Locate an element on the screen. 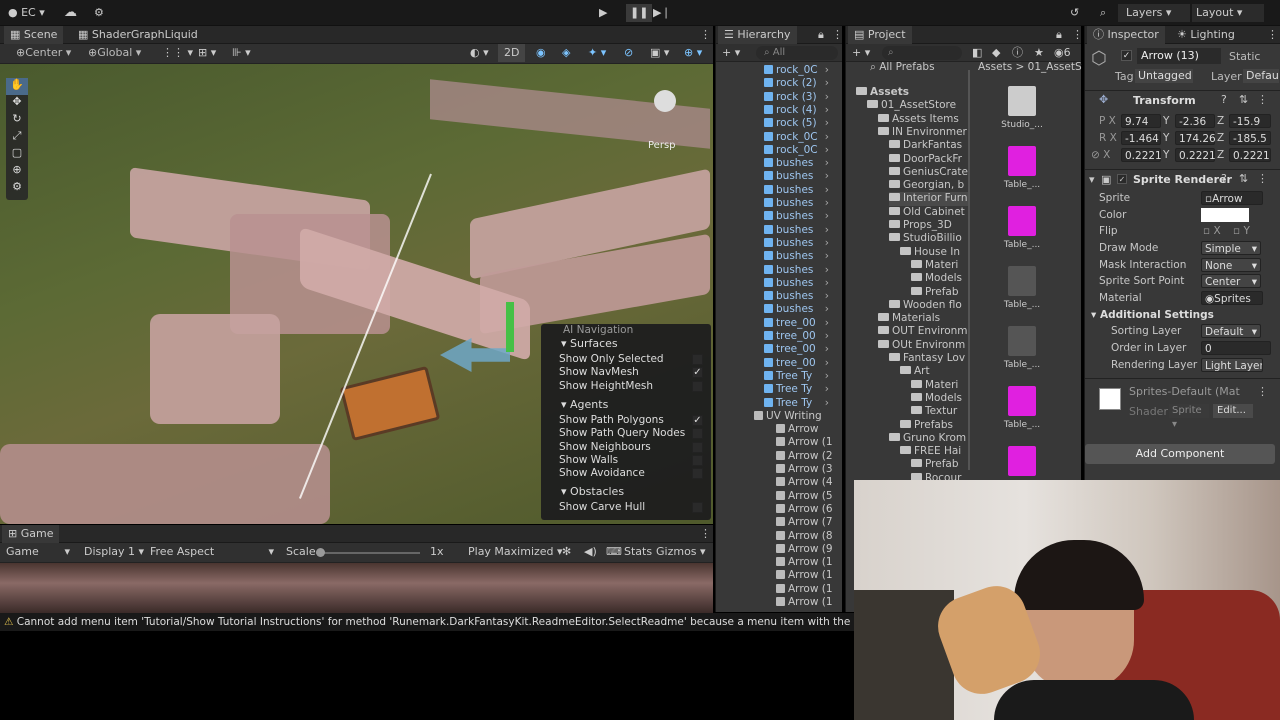 This screenshot has width=1280, height=720. persp-label: Persp is located at coordinates (662, 145).